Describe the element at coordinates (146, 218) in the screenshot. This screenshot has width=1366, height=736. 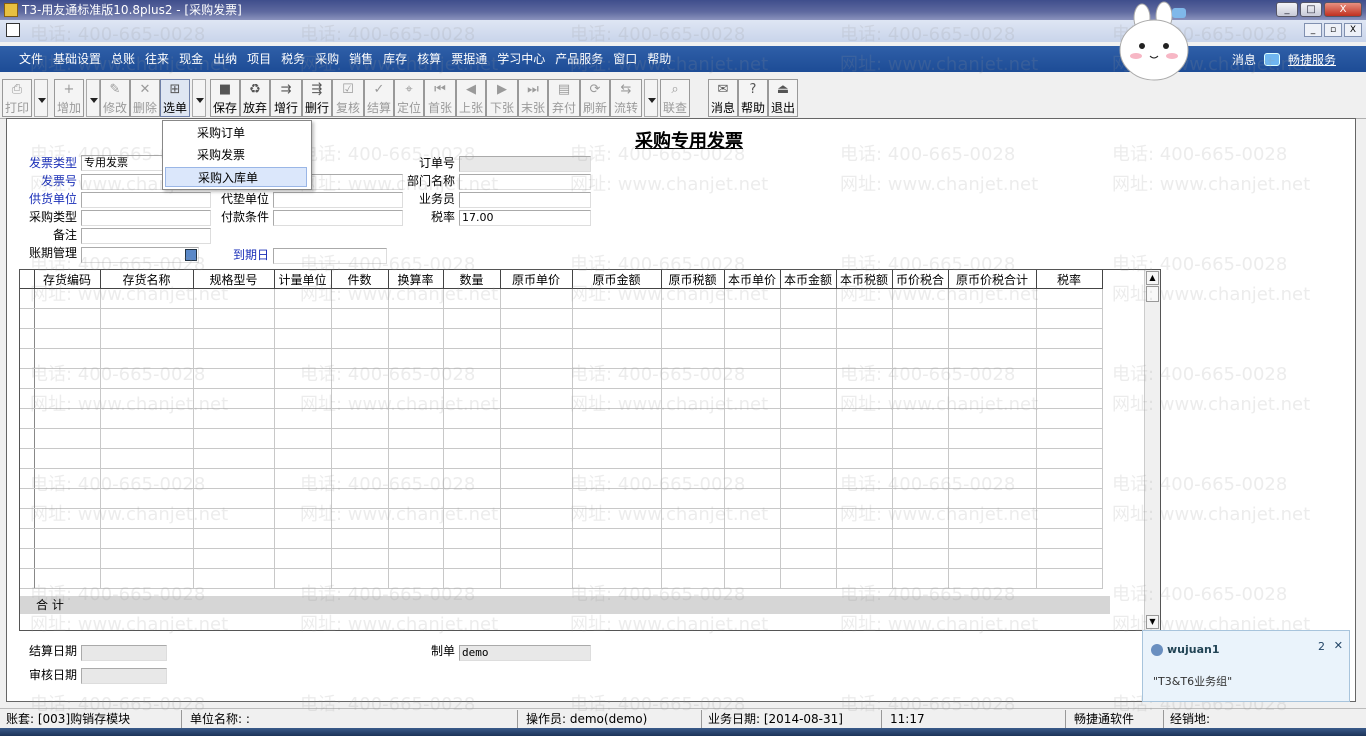
I see `purchase-type-field` at that location.